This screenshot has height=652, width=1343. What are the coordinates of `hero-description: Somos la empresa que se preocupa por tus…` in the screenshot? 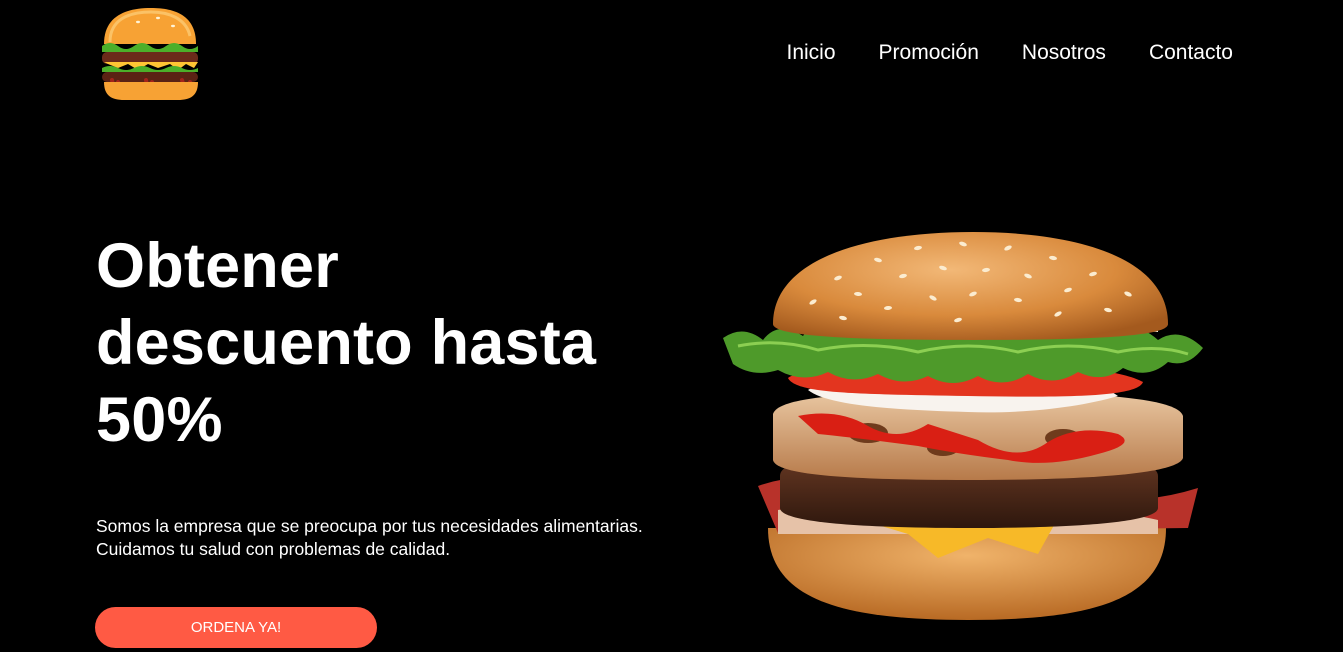 It's located at (369, 537).